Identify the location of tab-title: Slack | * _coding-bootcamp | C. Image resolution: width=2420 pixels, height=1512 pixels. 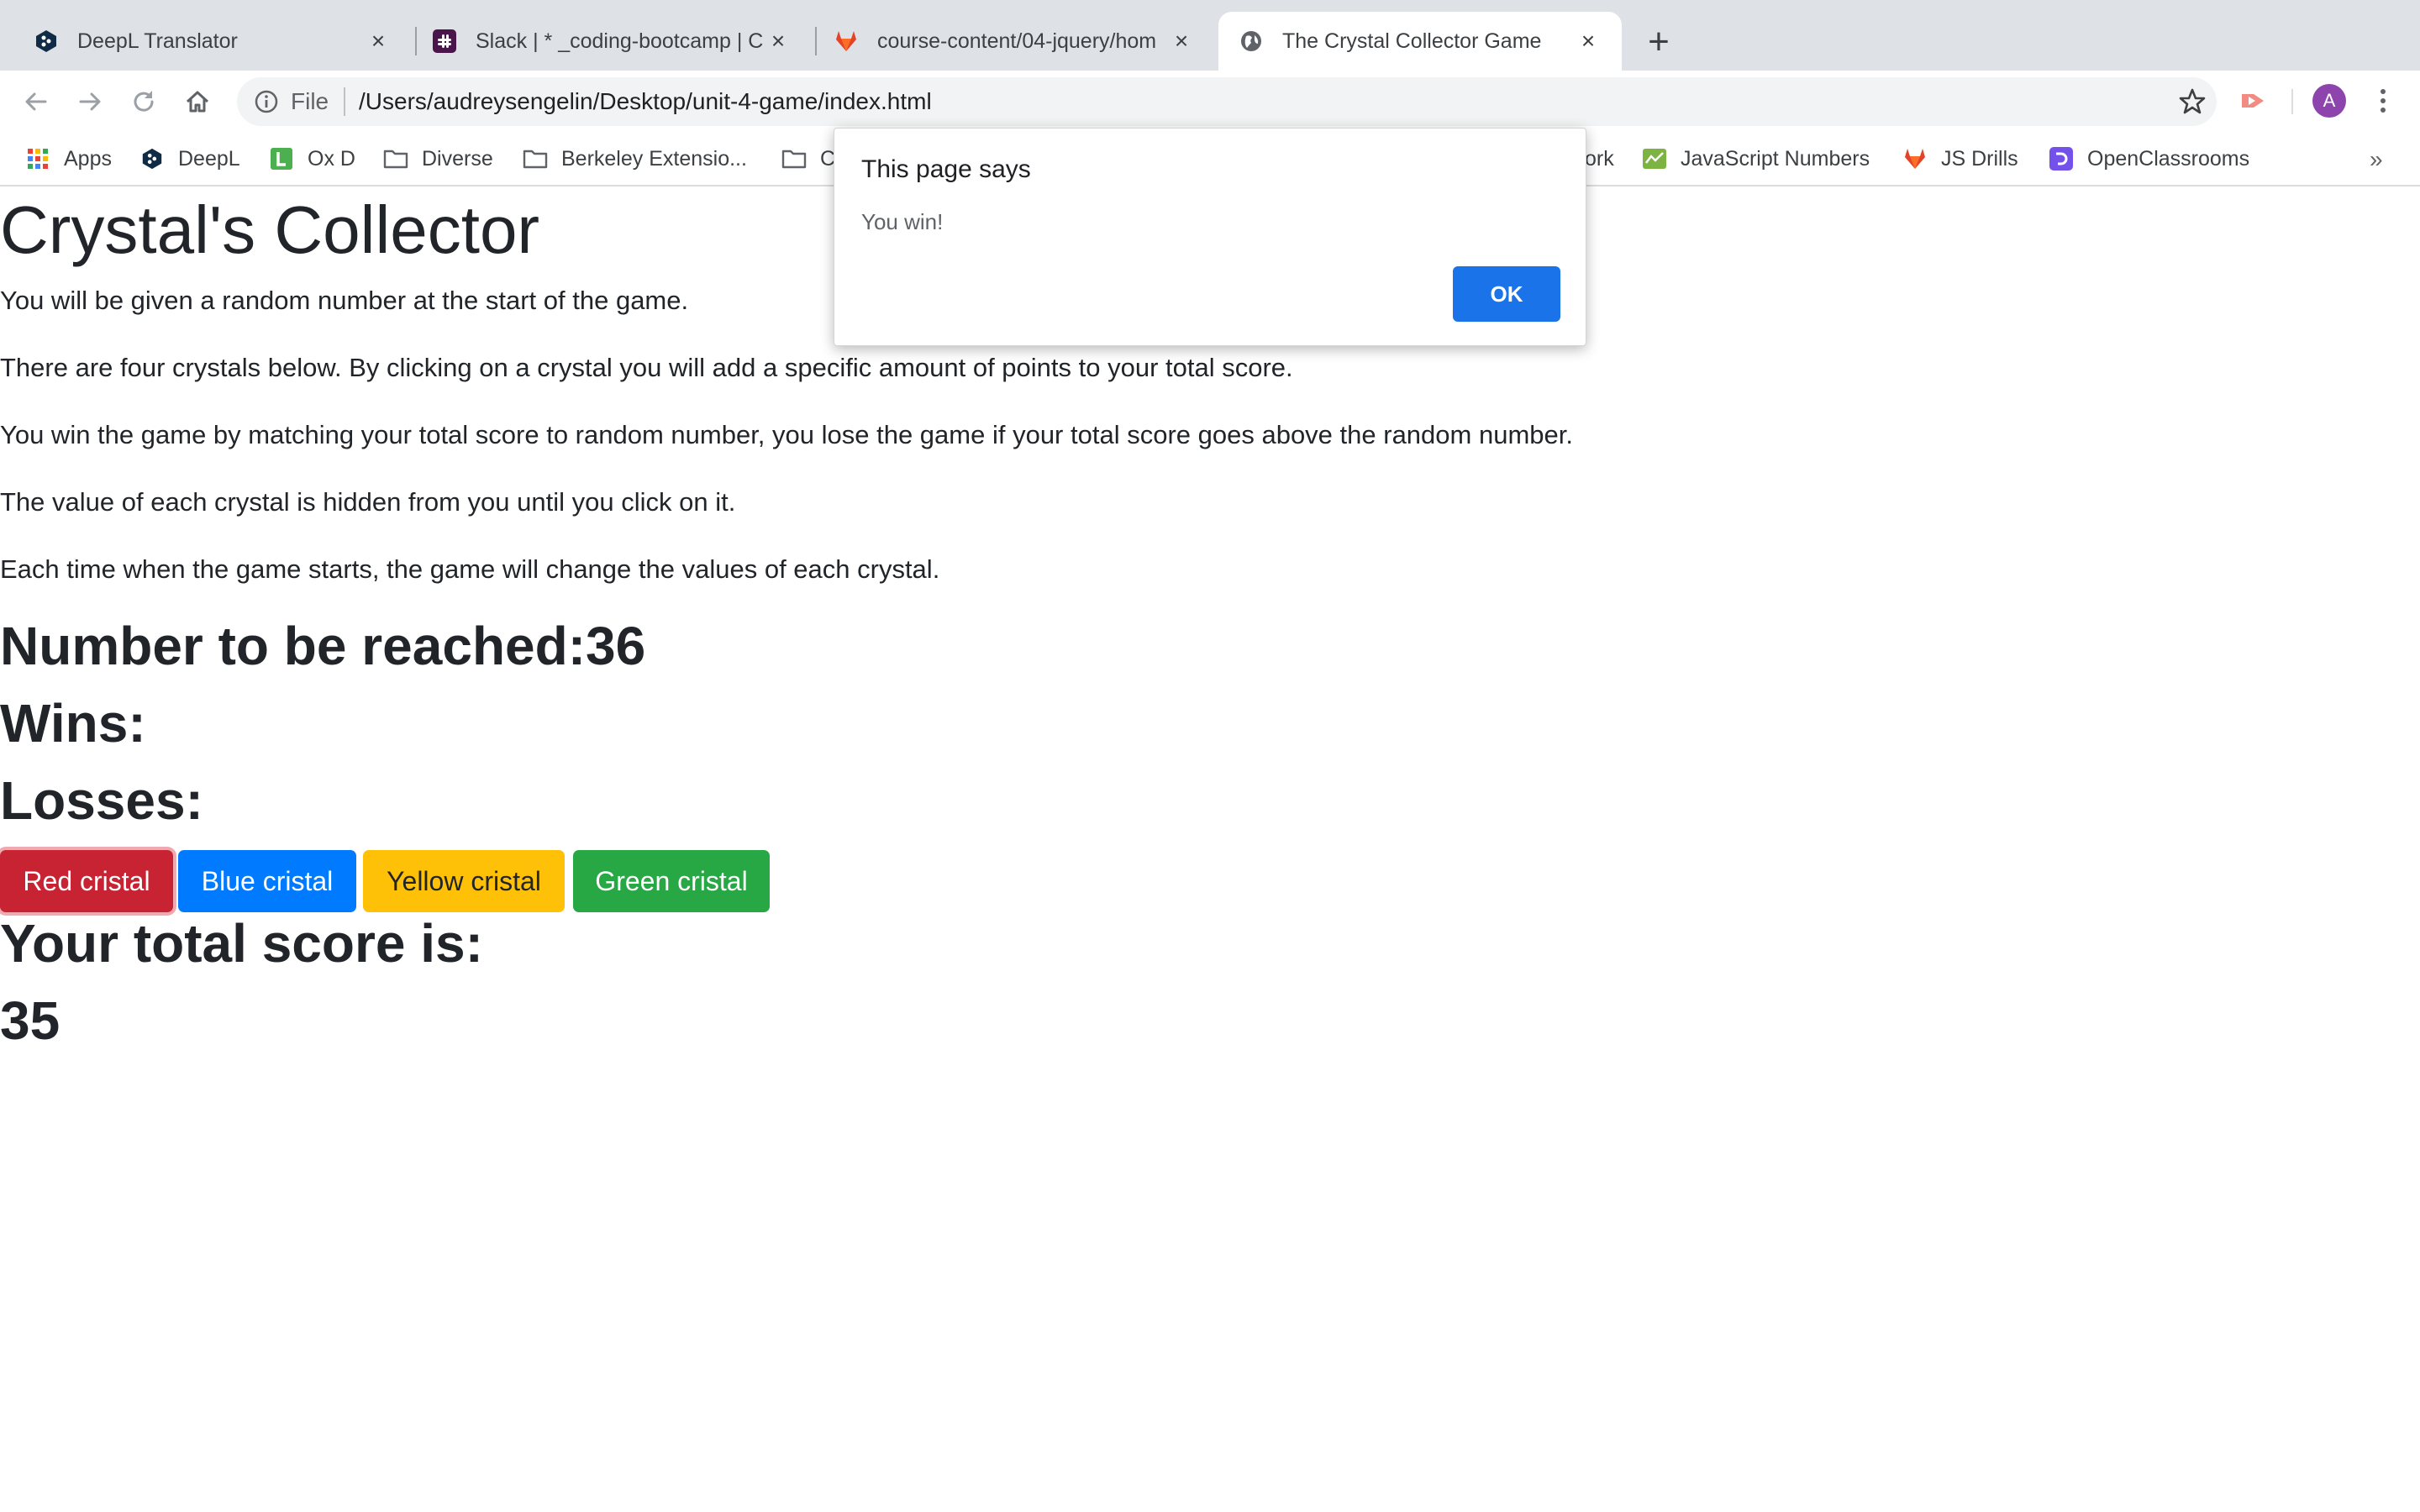
(620, 41).